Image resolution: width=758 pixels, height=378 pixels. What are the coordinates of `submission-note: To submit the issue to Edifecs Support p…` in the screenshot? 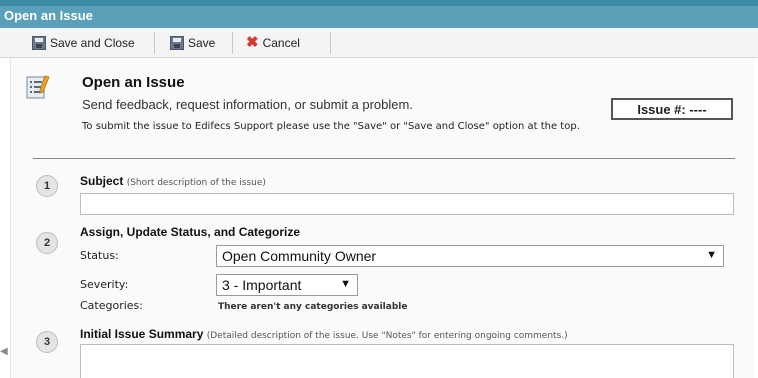 It's located at (331, 126).